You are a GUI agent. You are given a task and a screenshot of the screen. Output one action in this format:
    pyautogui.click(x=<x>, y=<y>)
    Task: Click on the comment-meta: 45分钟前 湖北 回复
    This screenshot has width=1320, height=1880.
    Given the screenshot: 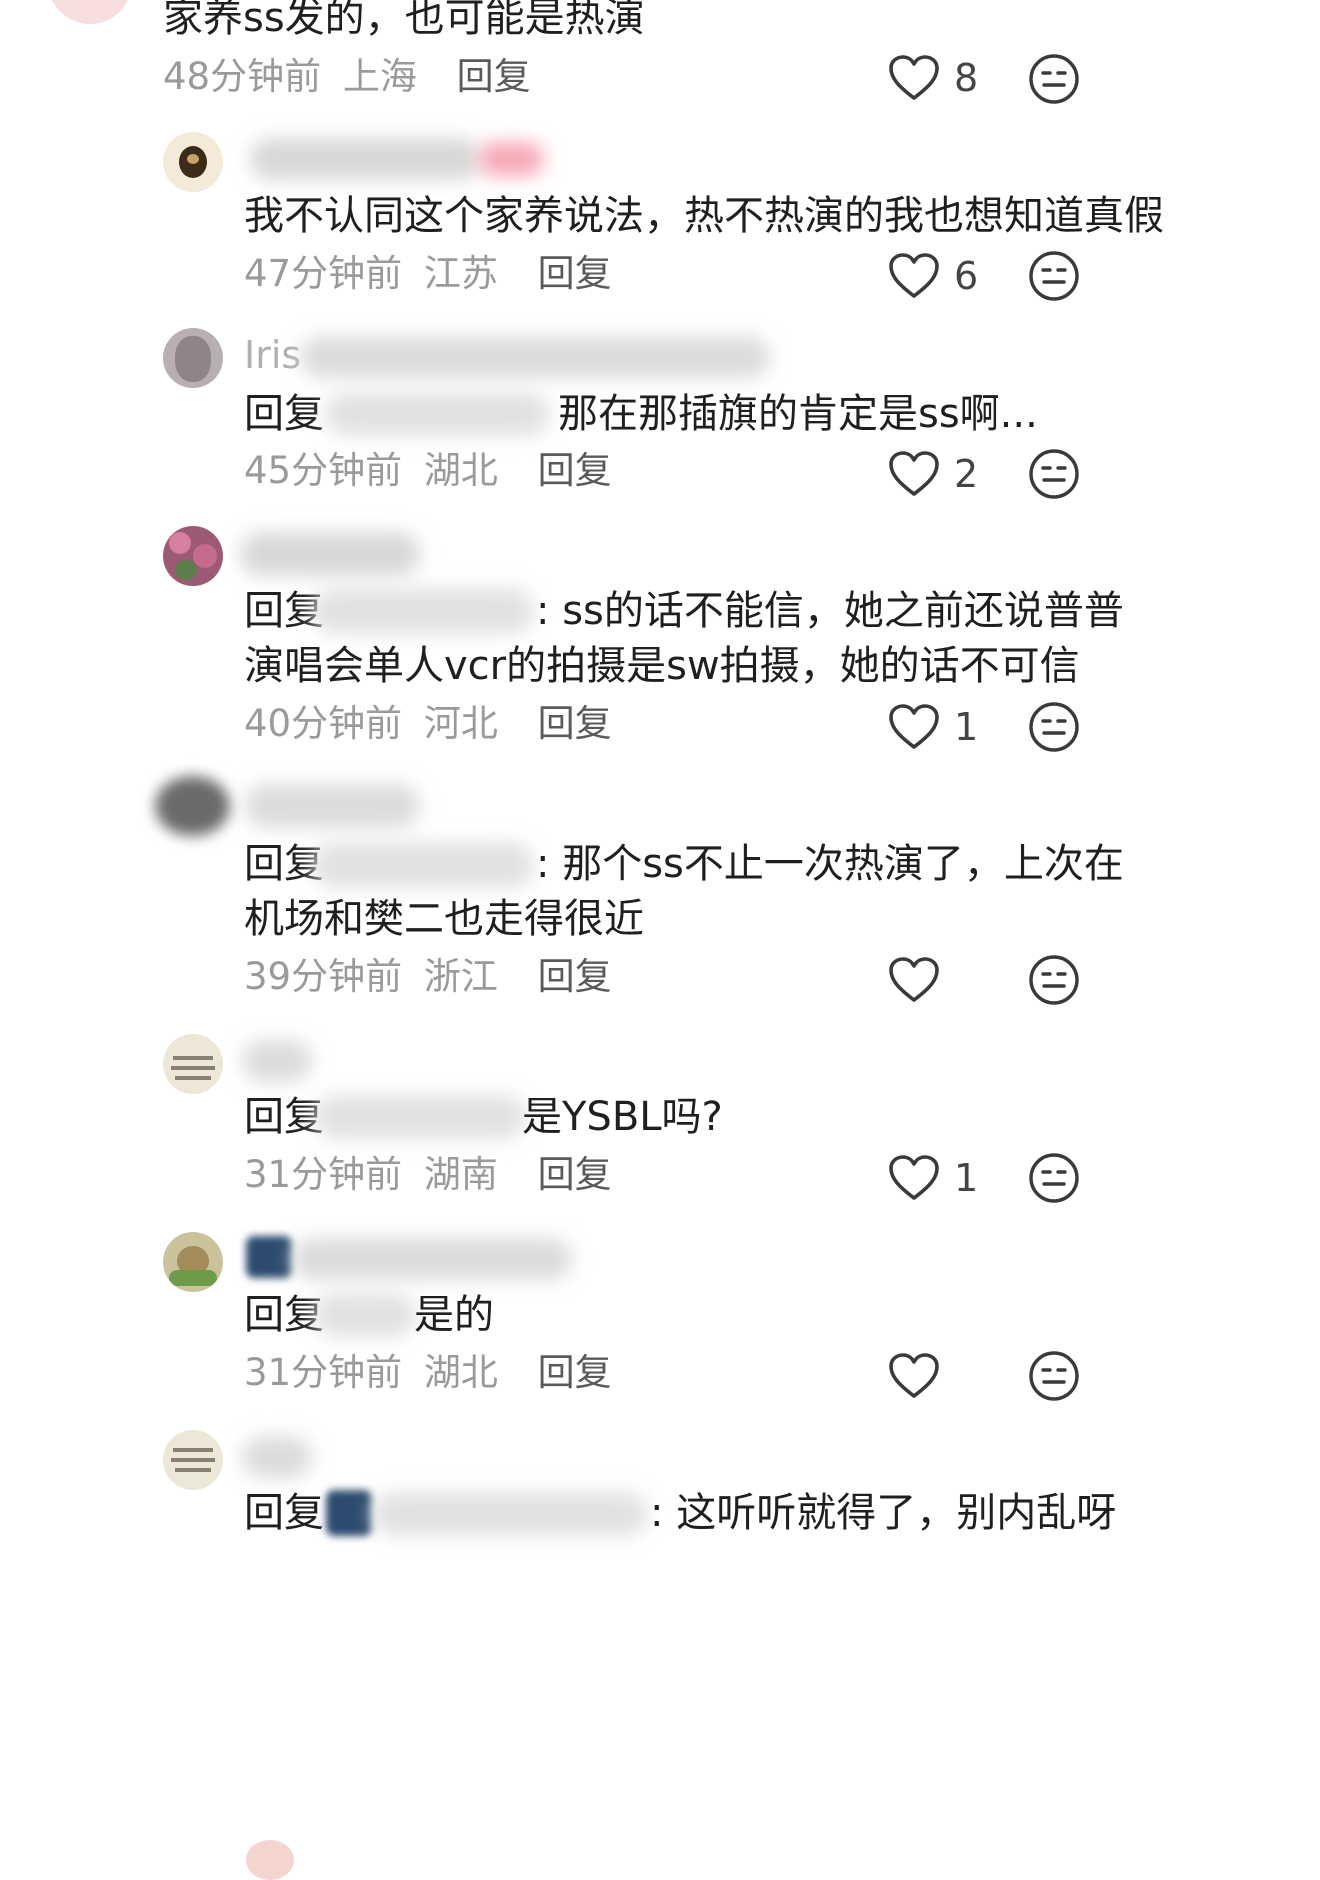 What is the action you would take?
    pyautogui.click(x=428, y=471)
    